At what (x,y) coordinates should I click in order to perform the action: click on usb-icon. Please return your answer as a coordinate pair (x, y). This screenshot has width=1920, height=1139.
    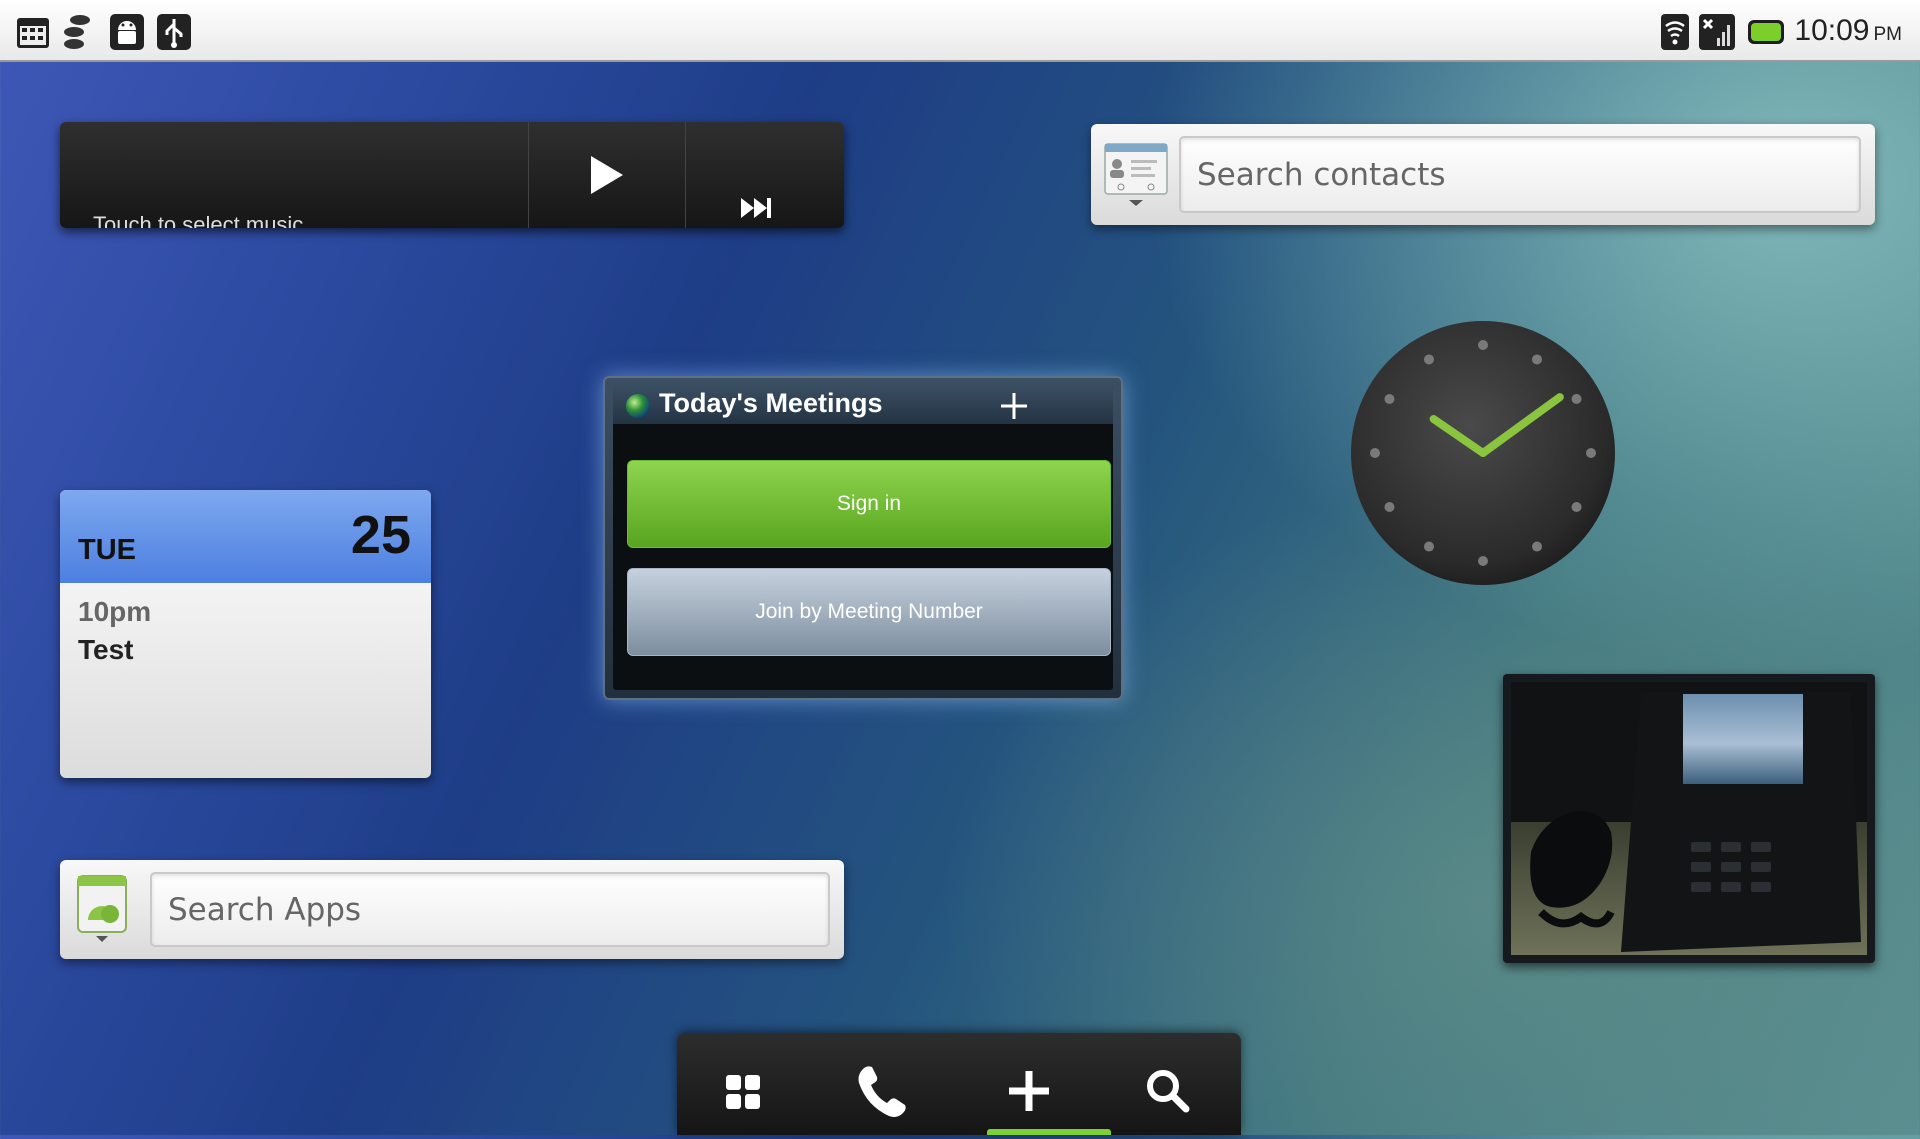
    Looking at the image, I should click on (174, 32).